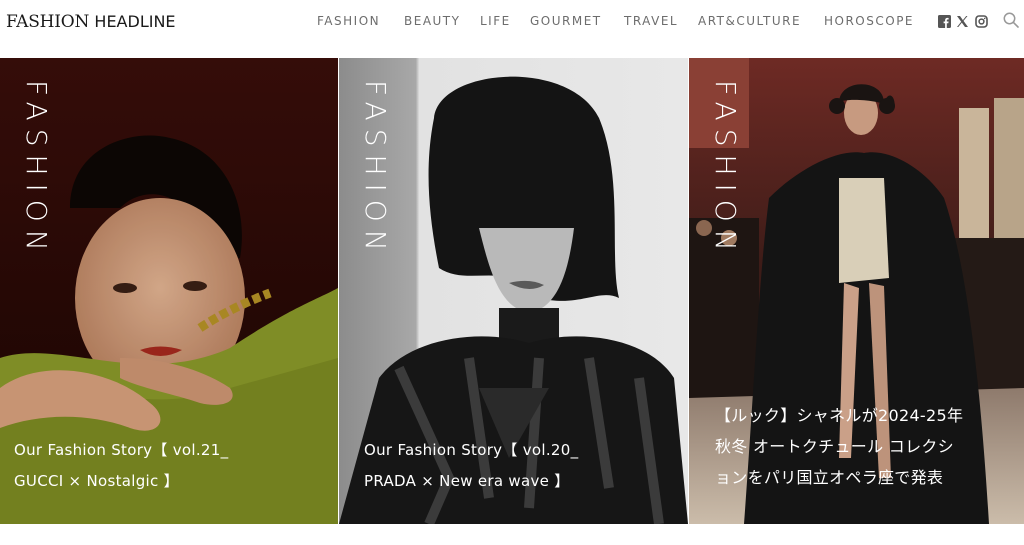  Describe the element at coordinates (834, 446) in the screenshot. I see `article-title-line: 秋冬 オートクチュール コレクシ` at that location.